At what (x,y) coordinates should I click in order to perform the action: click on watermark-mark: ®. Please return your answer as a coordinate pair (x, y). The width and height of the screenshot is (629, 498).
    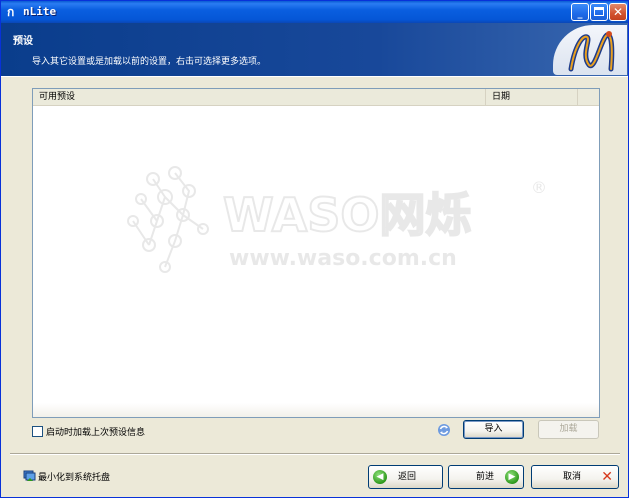
    Looking at the image, I should click on (539, 187).